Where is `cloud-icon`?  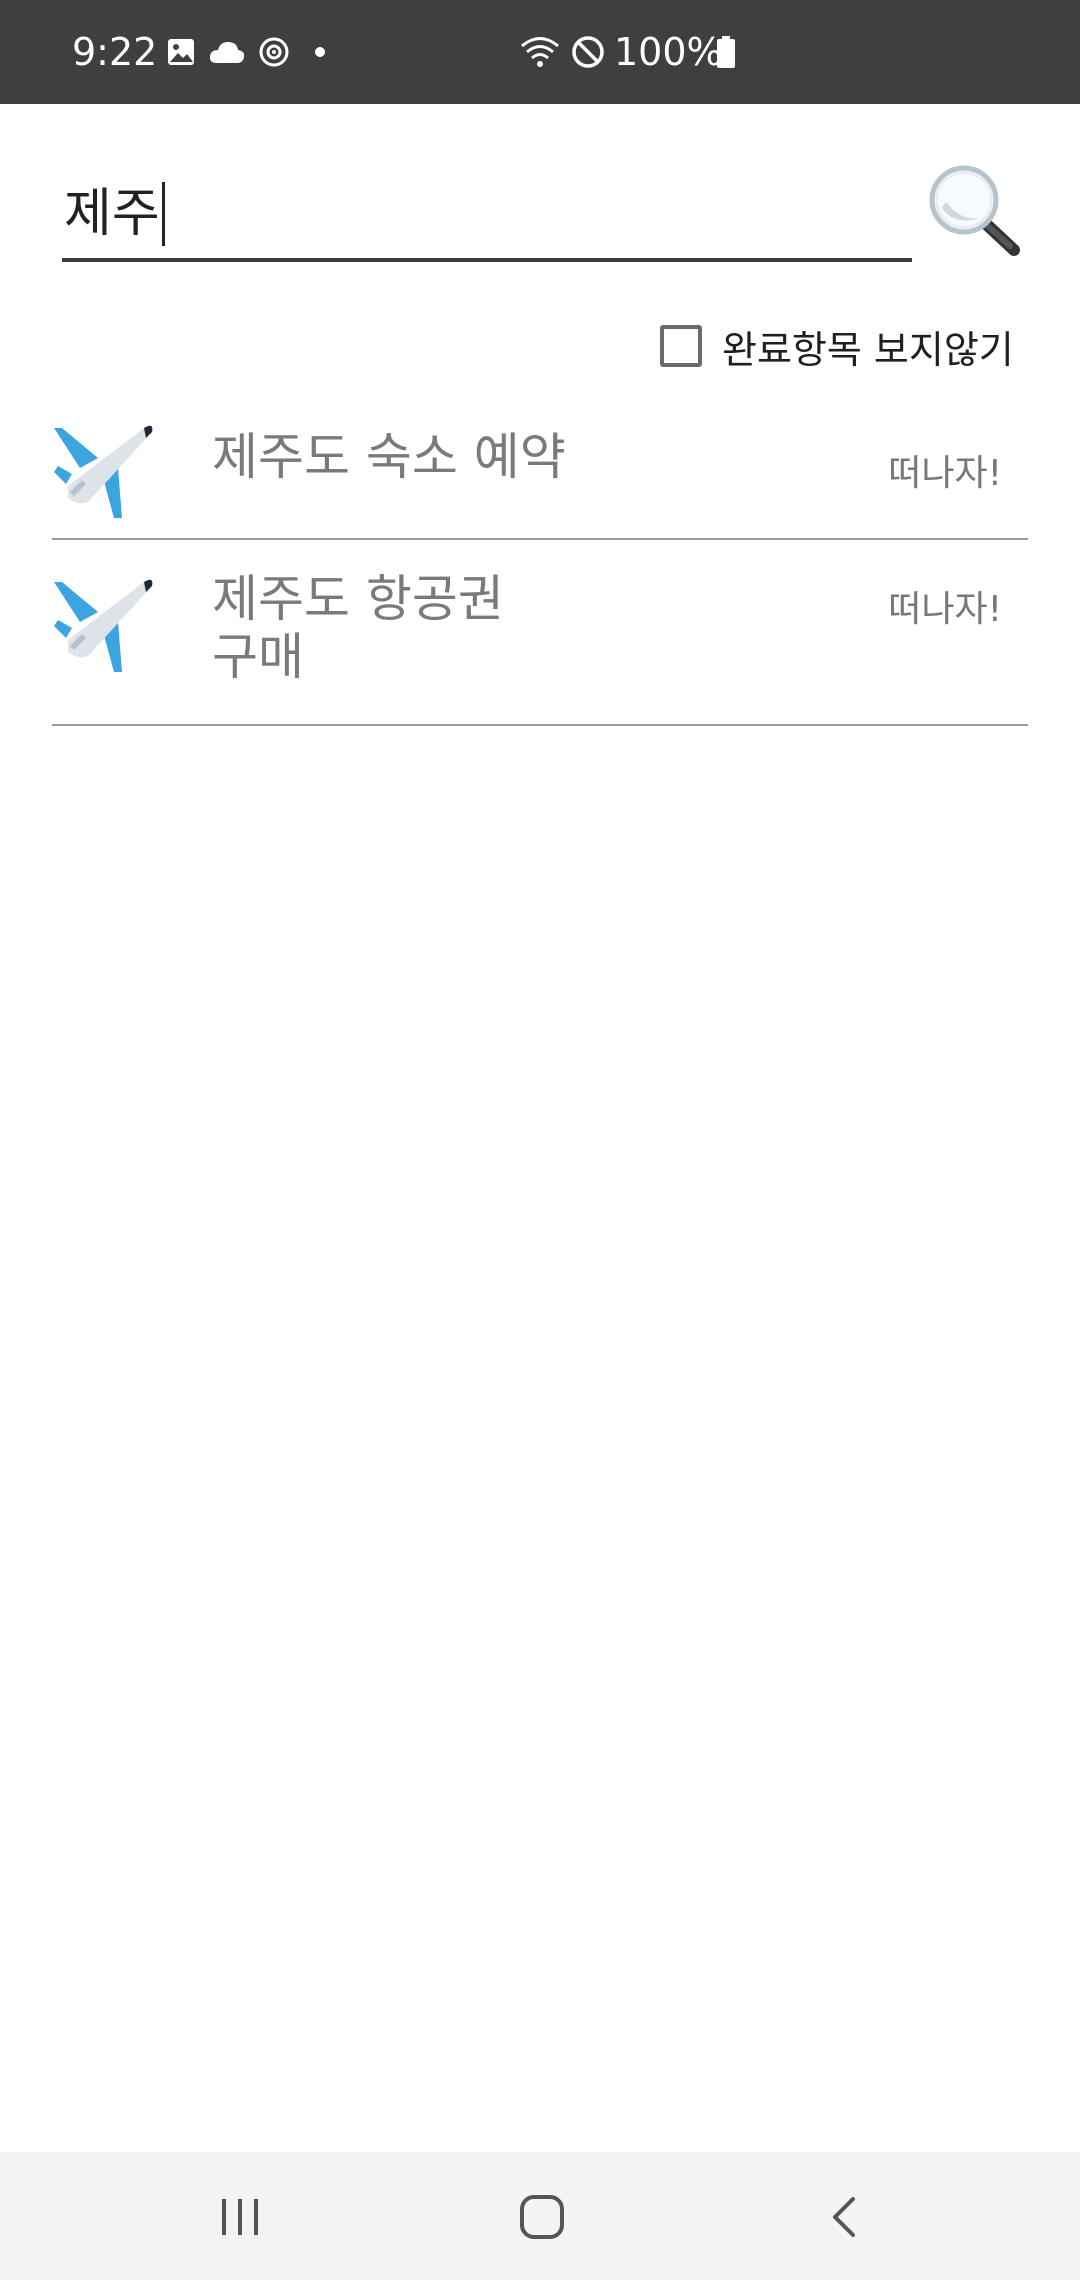
cloud-icon is located at coordinates (227, 52).